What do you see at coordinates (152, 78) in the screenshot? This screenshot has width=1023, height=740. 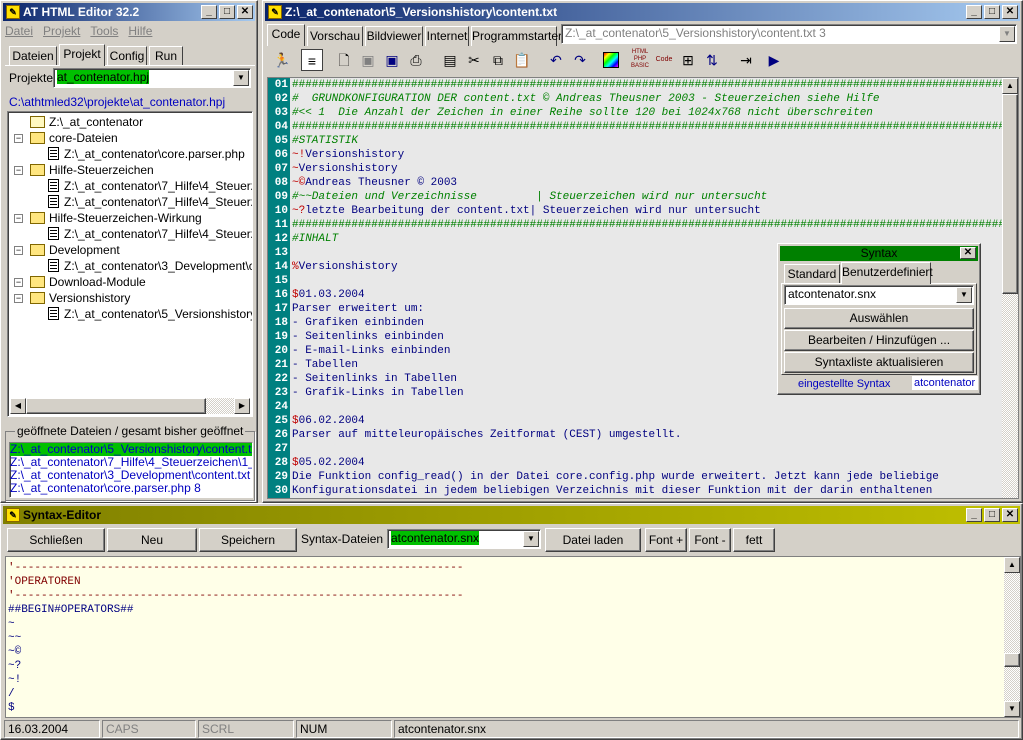 I see `project-combo: at_contenator.hpj ▼` at bounding box center [152, 78].